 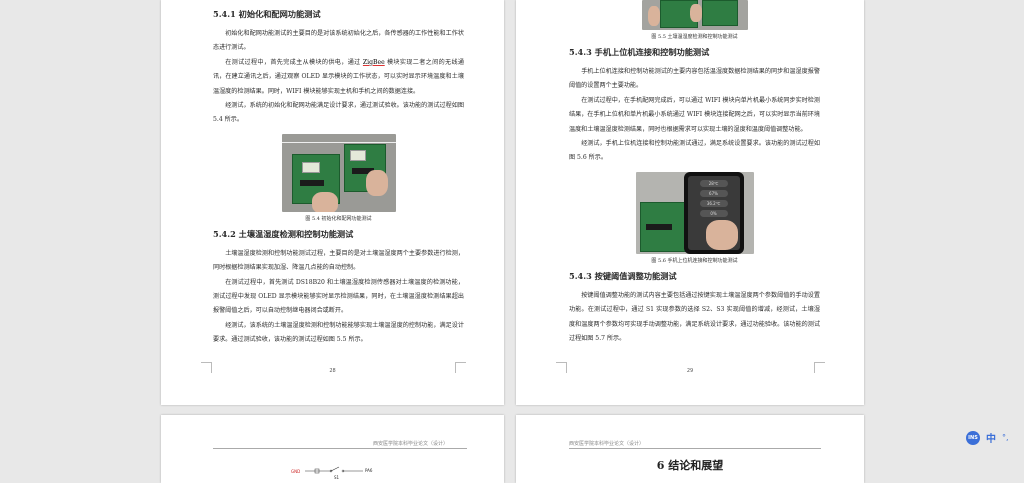 I want to click on phone-reading: 67%, so click(x=713, y=193).